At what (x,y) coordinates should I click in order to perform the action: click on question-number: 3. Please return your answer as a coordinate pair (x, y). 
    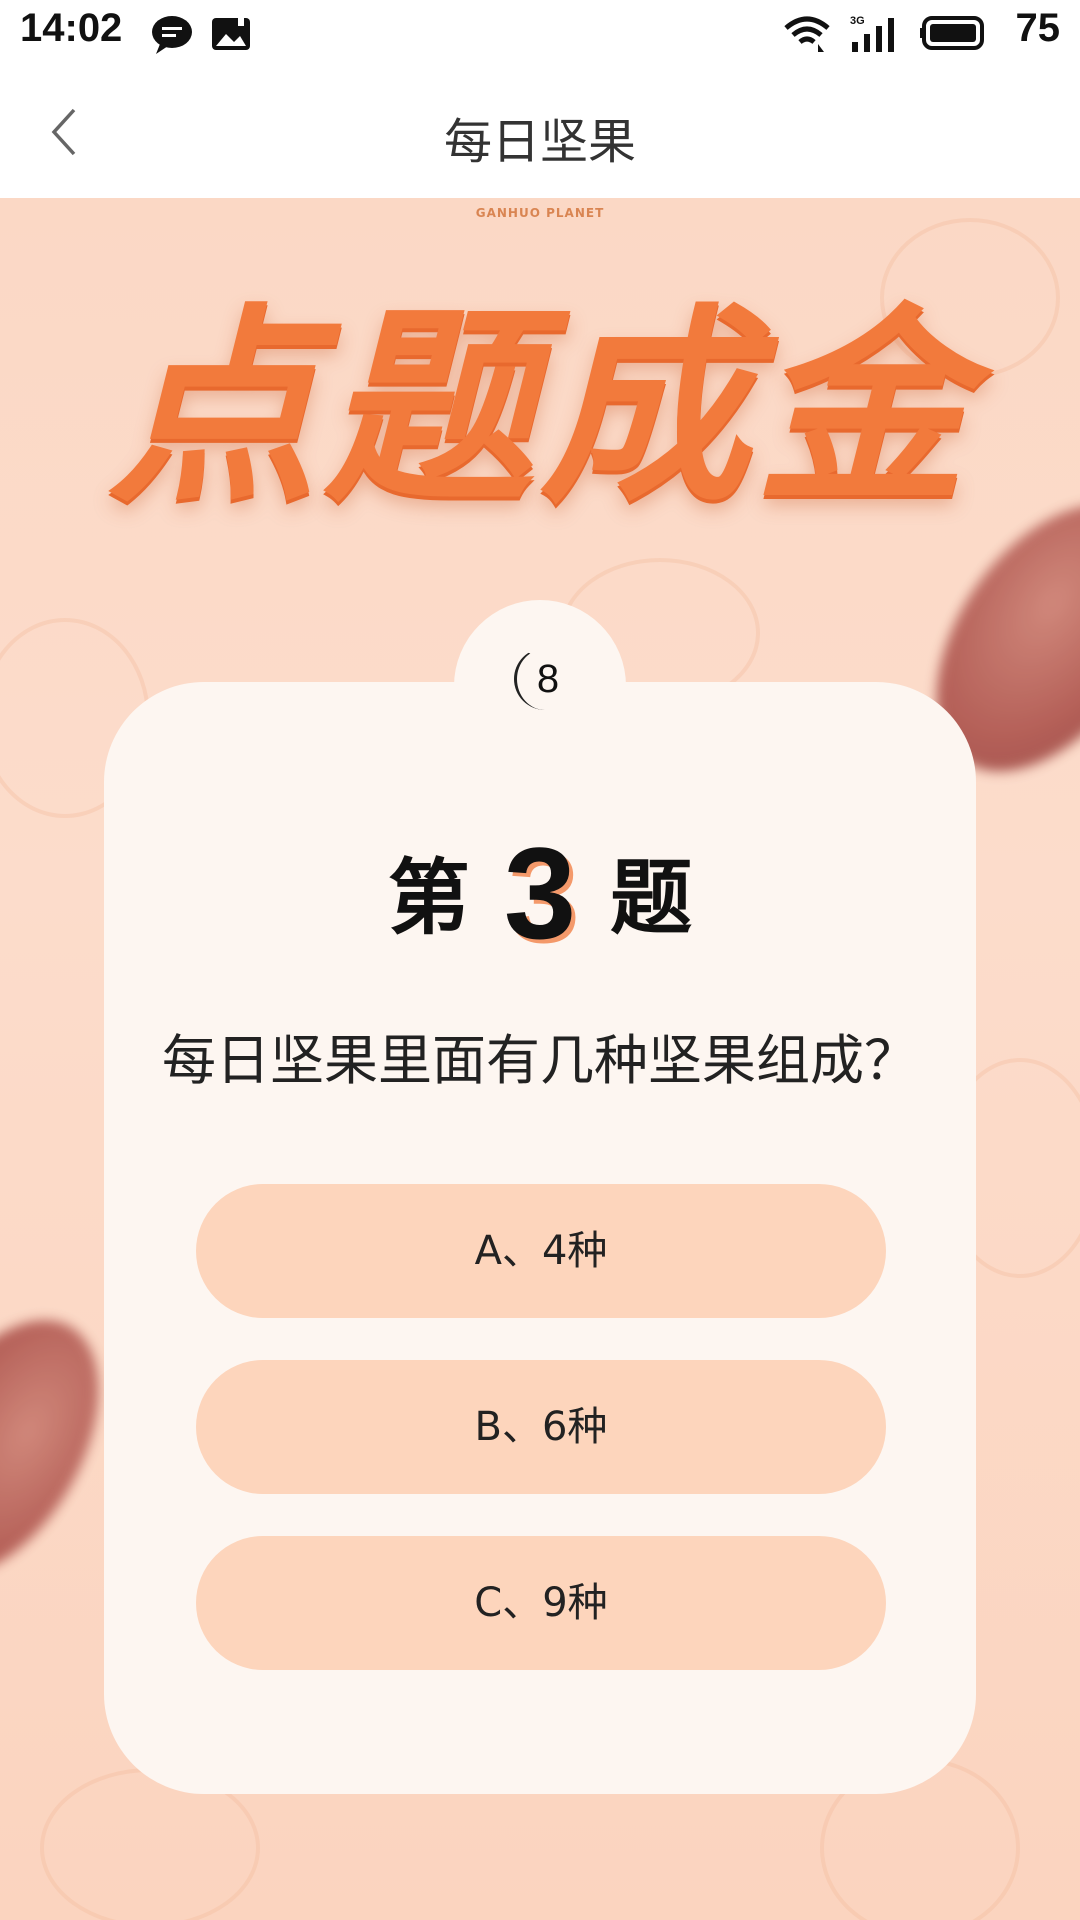
    Looking at the image, I should click on (540, 893).